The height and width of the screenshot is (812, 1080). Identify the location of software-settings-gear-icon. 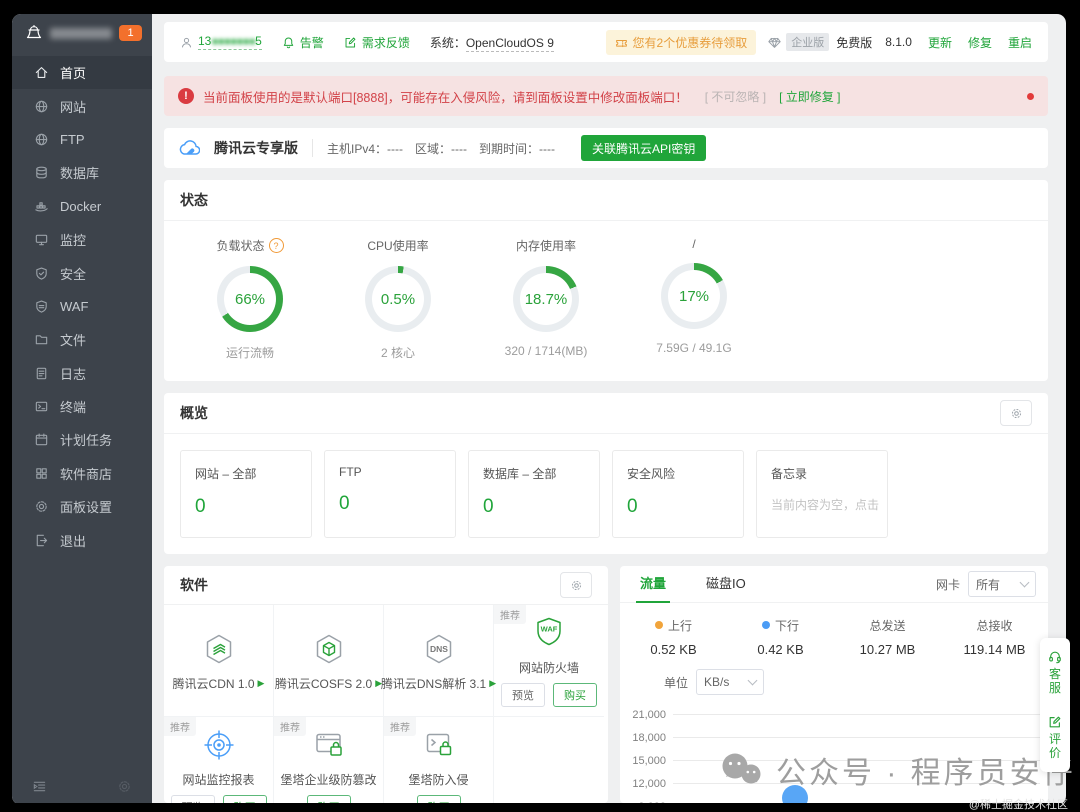
(576, 585).